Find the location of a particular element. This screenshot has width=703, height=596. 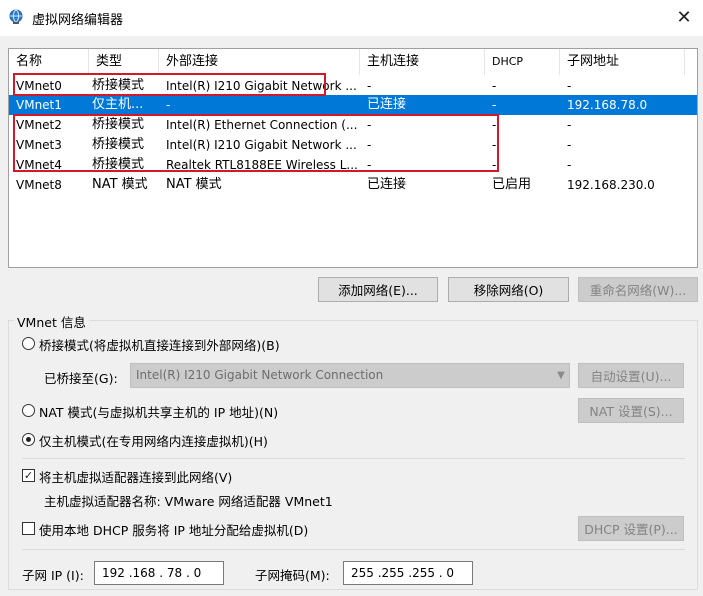

host-only-mode-radio is located at coordinates (28, 439).